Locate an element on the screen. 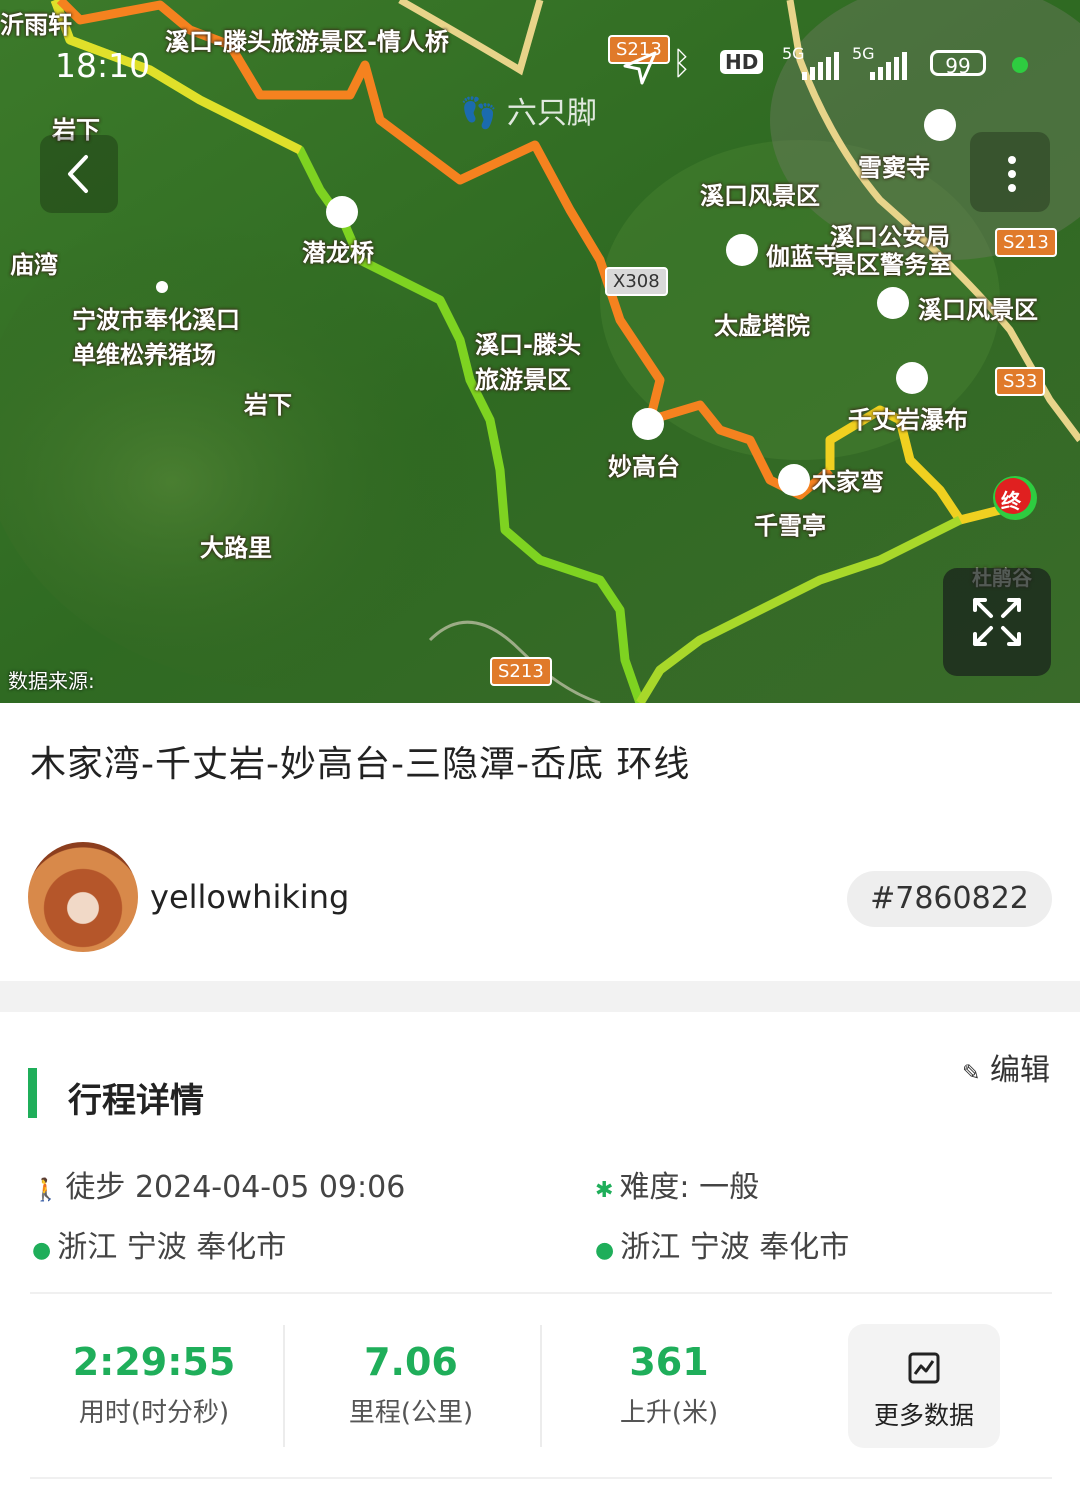  end-pin-icon: ● is located at coordinates (605, 1250).